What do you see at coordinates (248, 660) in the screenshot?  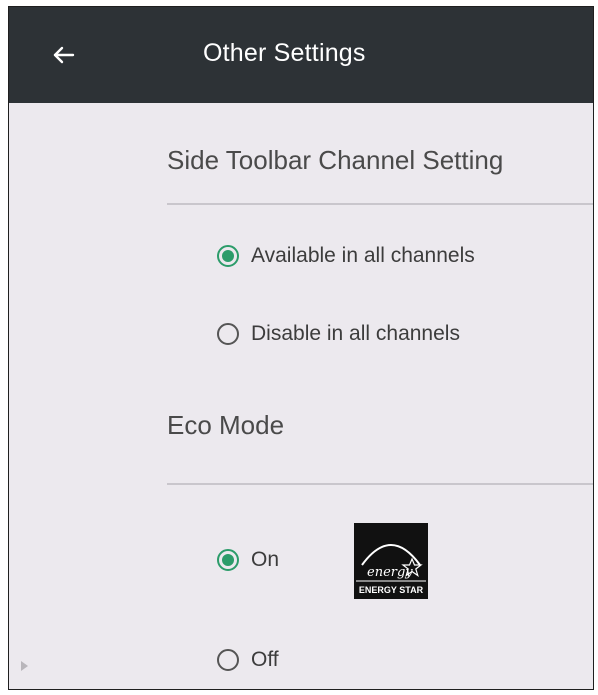 I see `radio-eco-off: Off` at bounding box center [248, 660].